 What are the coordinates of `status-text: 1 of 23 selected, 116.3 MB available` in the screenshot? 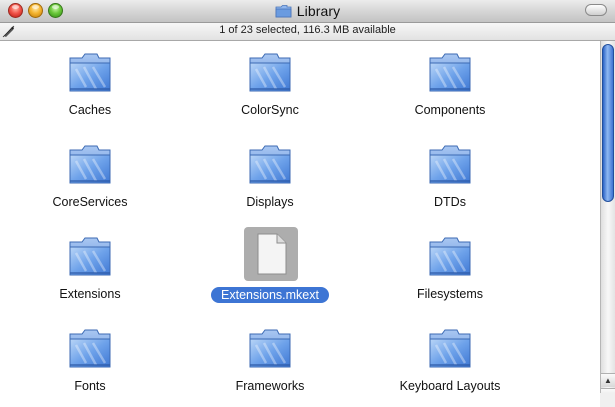 It's located at (307, 30).